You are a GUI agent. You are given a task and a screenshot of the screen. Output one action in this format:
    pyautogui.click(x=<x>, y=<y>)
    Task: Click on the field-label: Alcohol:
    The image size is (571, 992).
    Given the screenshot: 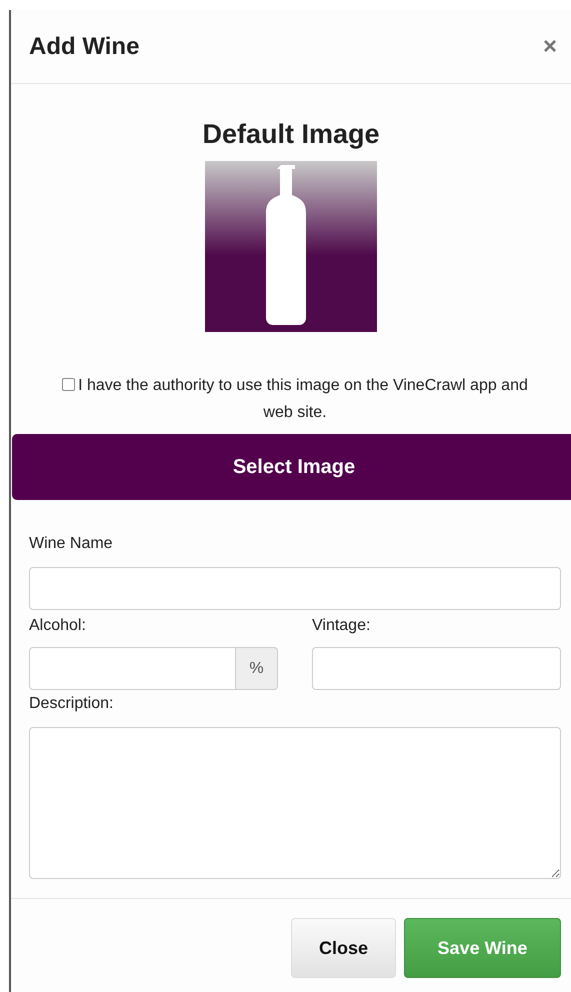 What is the action you would take?
    pyautogui.click(x=58, y=626)
    